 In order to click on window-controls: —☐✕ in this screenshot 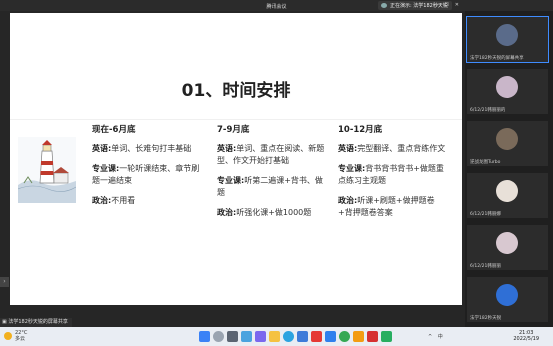, I will do `click(449, 5)`.